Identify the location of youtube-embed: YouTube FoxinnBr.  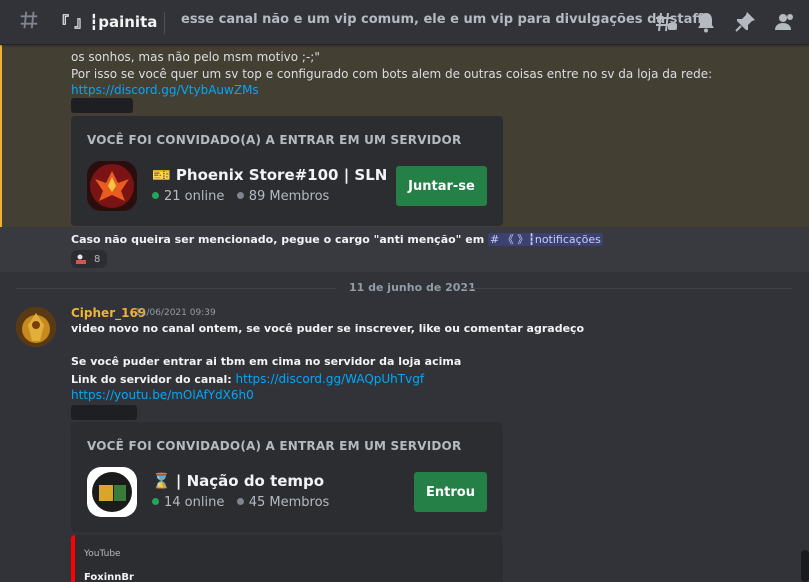
(287, 558).